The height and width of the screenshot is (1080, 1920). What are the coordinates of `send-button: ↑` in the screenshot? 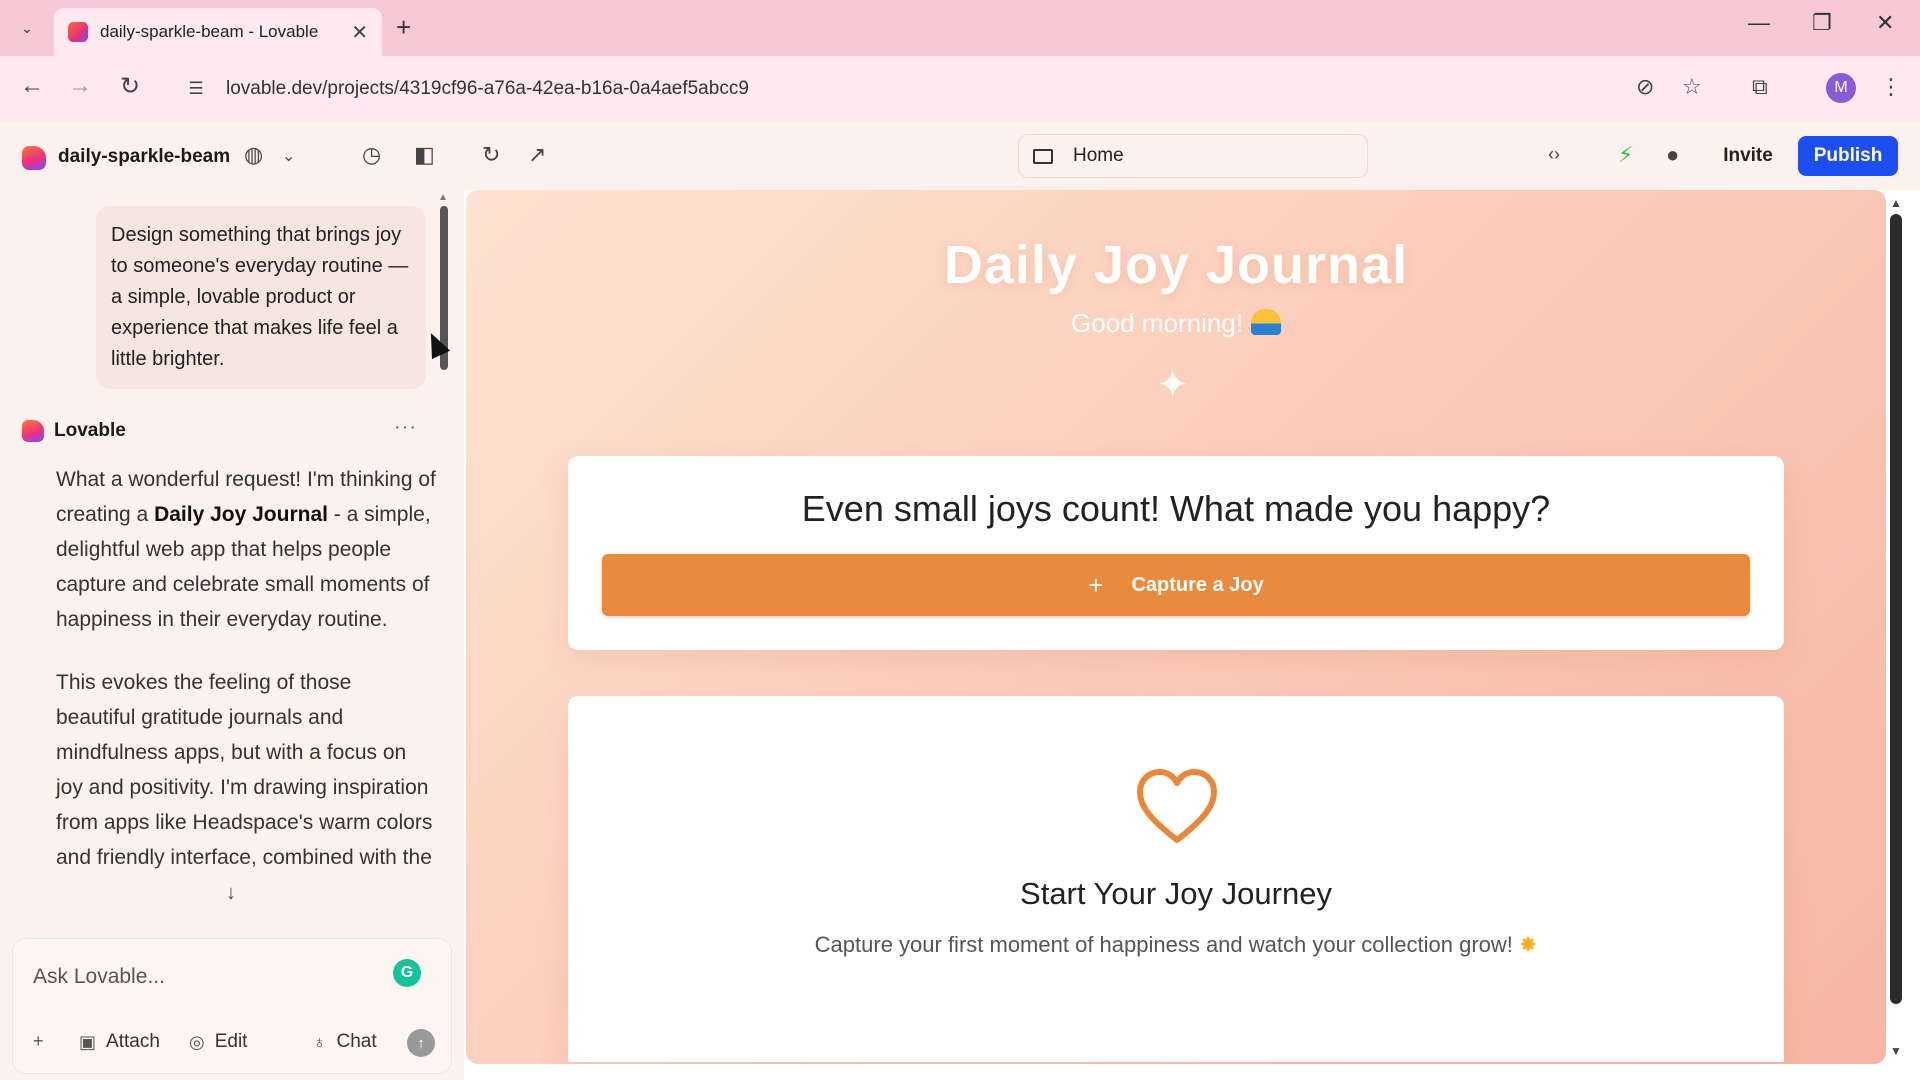 It's located at (421, 1043).